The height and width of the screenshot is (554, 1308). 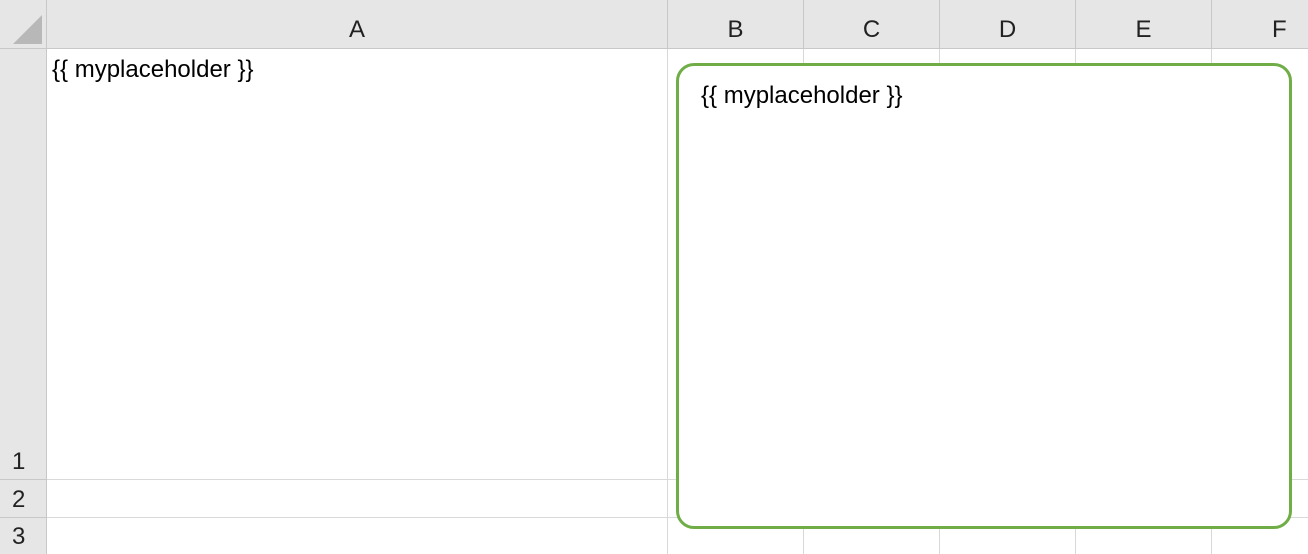 I want to click on column-header-label: E, so click(x=1143, y=29).